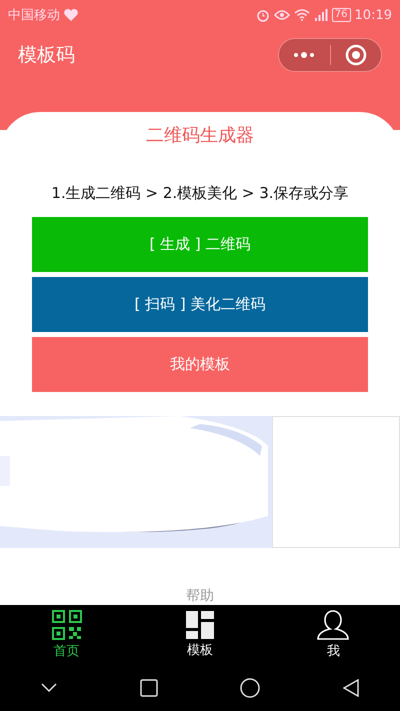  I want to click on battery-level: 76, so click(341, 15).